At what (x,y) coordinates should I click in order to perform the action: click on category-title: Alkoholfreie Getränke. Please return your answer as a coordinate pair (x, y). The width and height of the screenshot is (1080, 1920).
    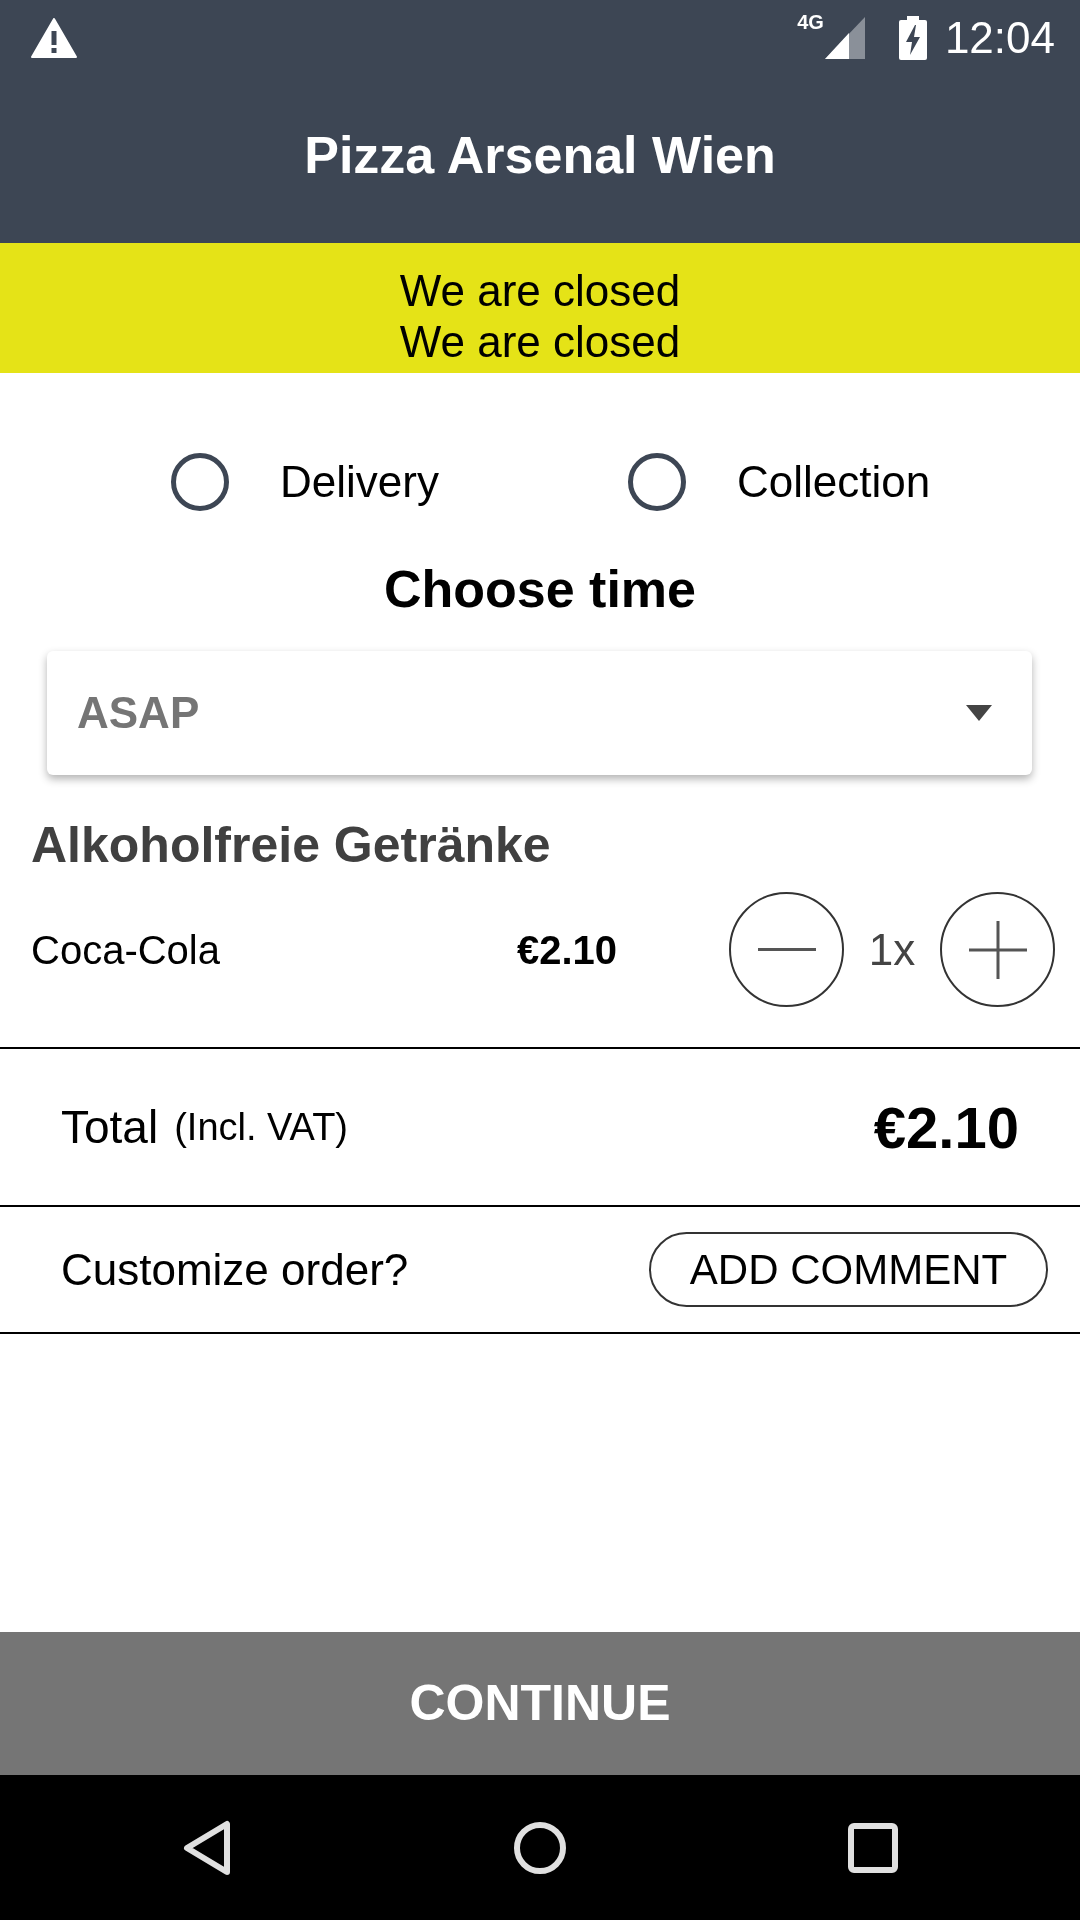
    Looking at the image, I should click on (291, 845).